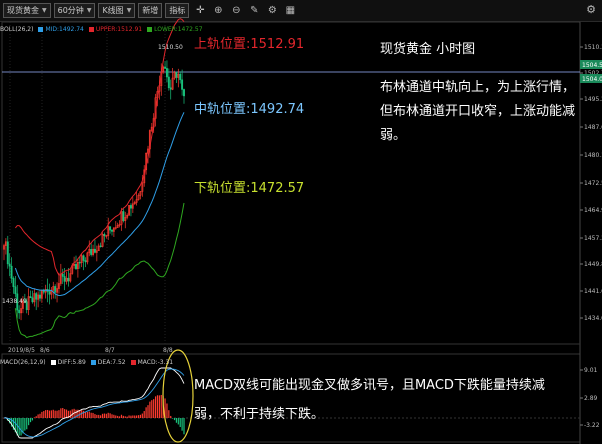 This screenshot has height=444, width=602. What do you see at coordinates (110, 350) in the screenshot?
I see `date-tick-label: 8/7` at bounding box center [110, 350].